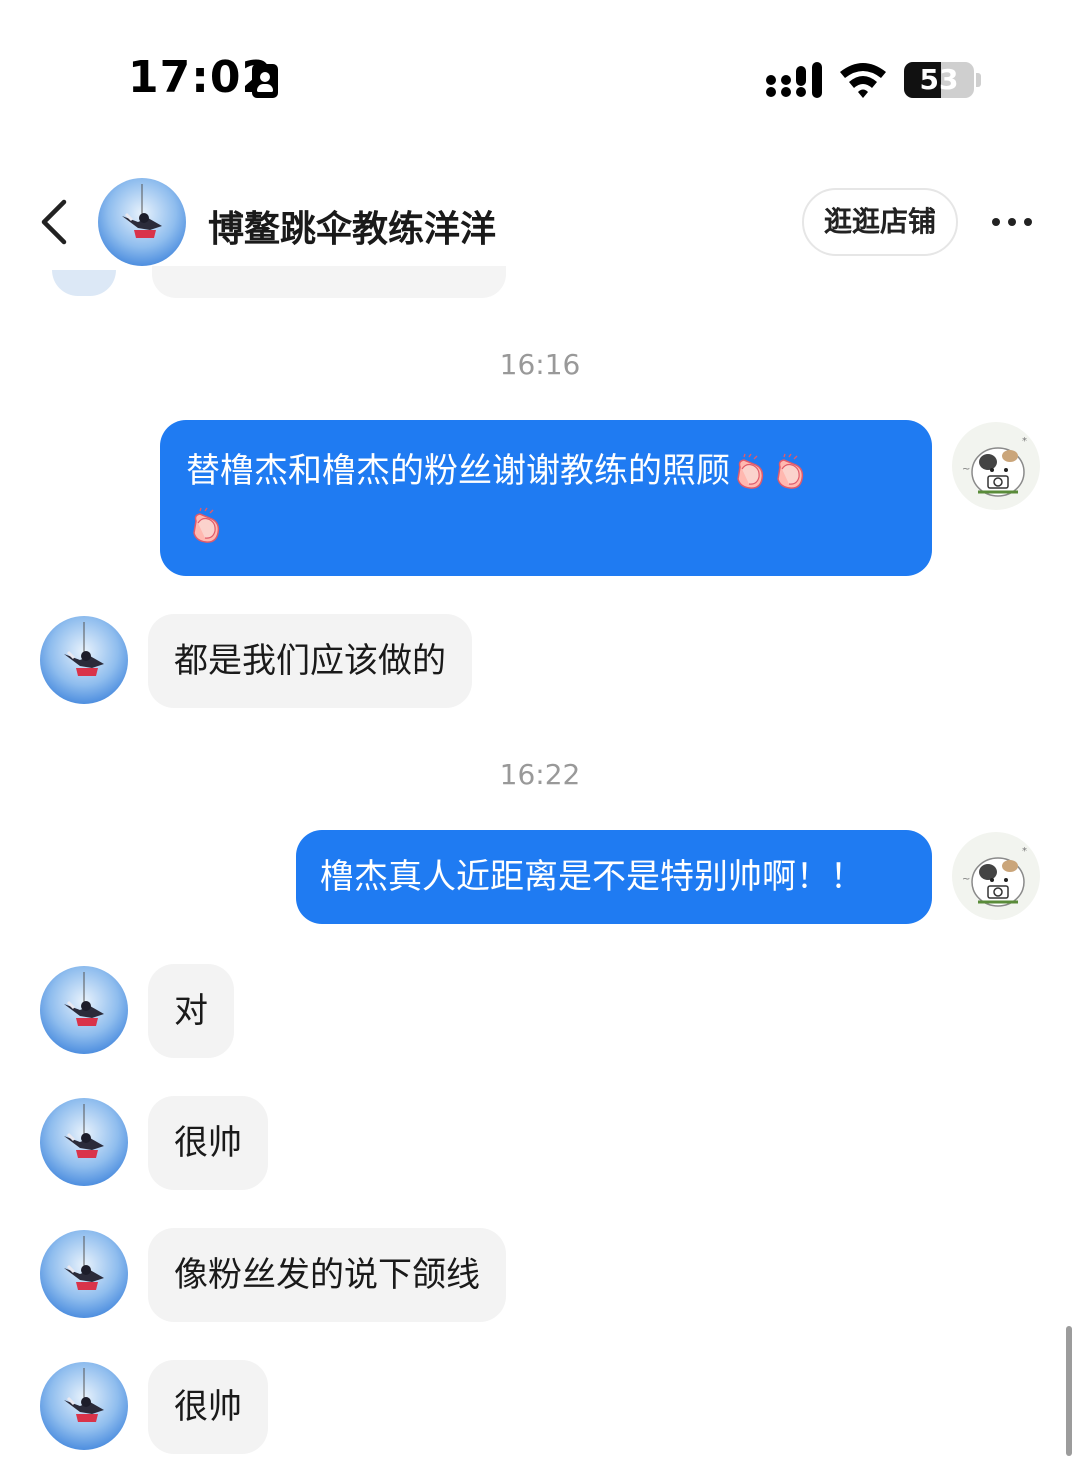  Describe the element at coordinates (540, 774) in the screenshot. I see `message-timestamp: 16:22` at that location.